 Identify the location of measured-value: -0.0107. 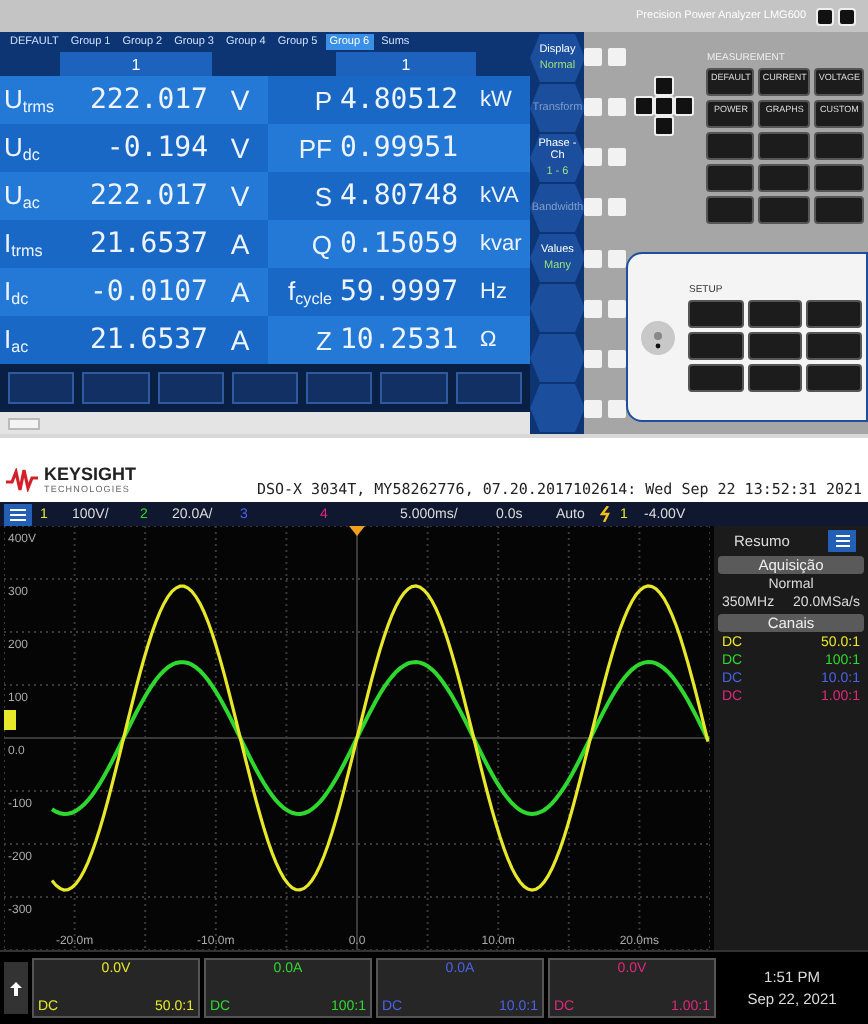
(136, 292).